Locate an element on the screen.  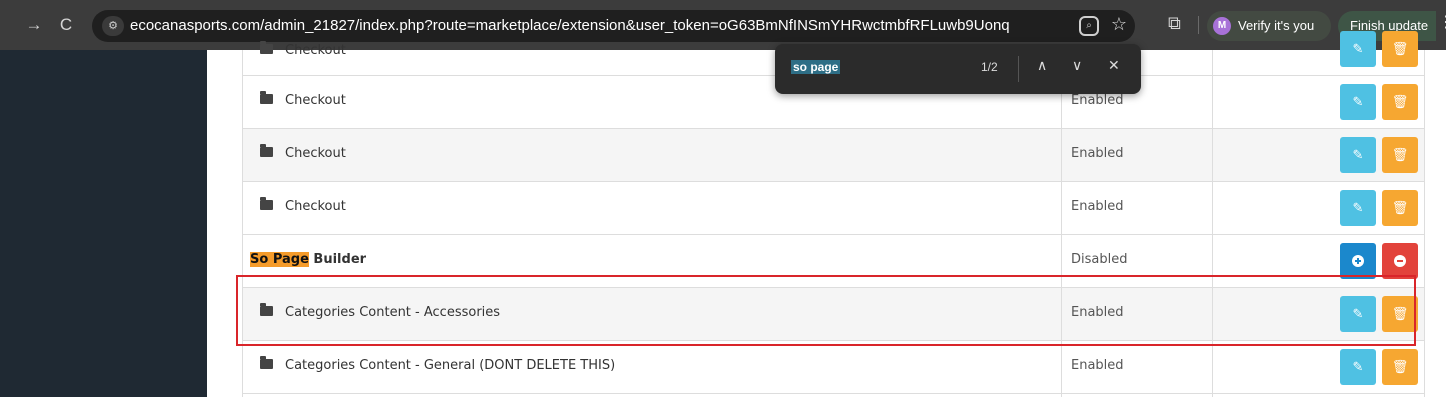
chevron-up-icon: ∧ is located at coordinates (1042, 65).